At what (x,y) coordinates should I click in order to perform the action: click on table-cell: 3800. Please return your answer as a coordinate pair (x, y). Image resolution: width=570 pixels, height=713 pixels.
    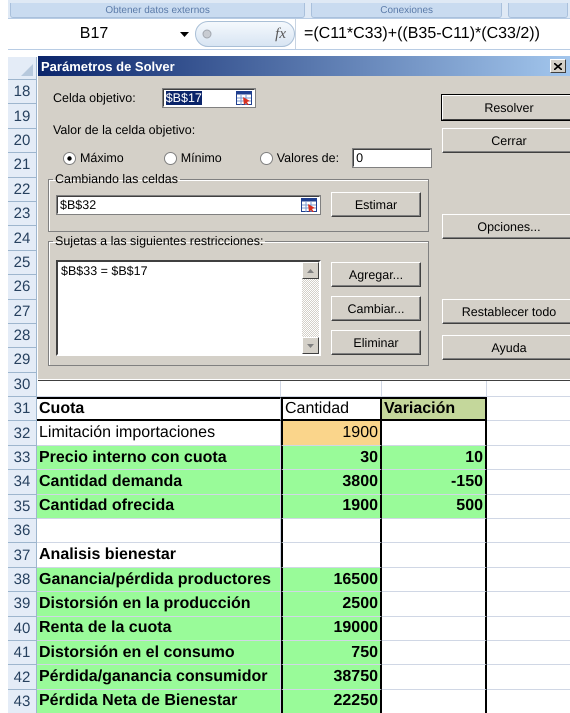
    Looking at the image, I should click on (331, 482).